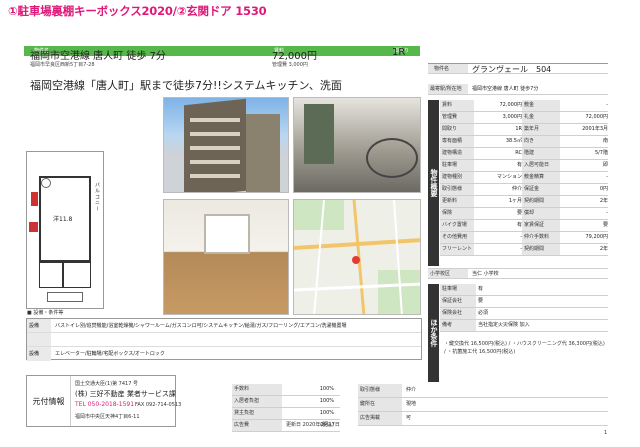 This screenshot has height=447, width=640. I want to click on detail-label: 階建, so click(541, 153).